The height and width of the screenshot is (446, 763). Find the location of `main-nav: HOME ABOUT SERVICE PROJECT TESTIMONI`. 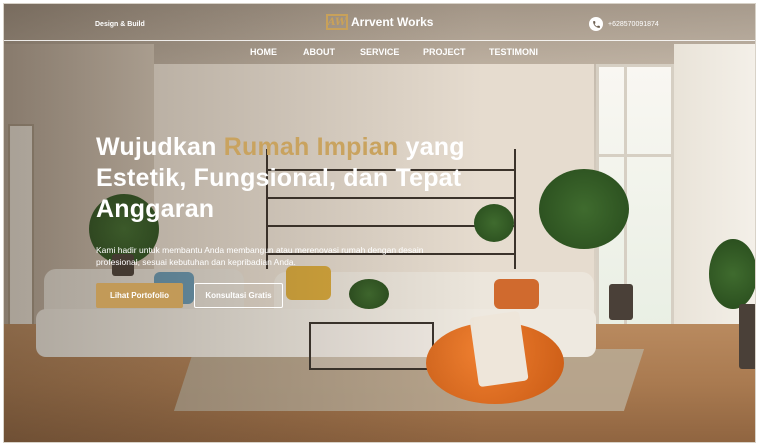

main-nav: HOME ABOUT SERVICE PROJECT TESTIMONI is located at coordinates (394, 52).